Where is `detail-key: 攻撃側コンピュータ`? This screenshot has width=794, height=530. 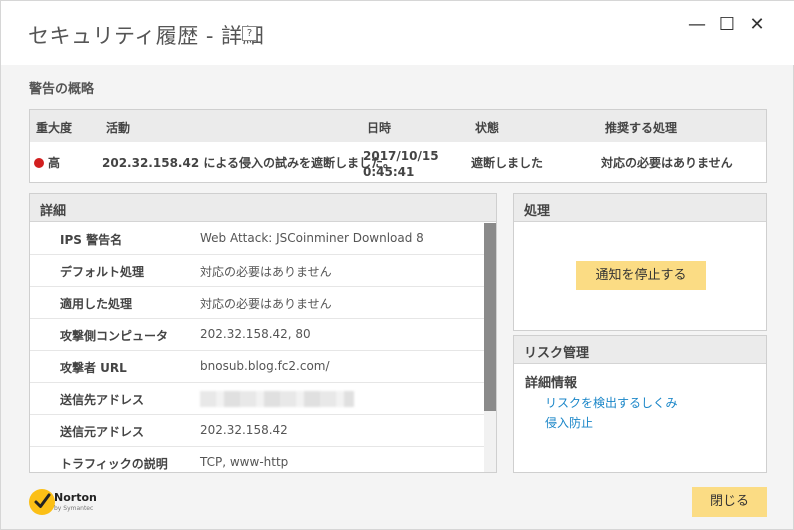
detail-key: 攻撃側コンピュータ is located at coordinates (114, 336).